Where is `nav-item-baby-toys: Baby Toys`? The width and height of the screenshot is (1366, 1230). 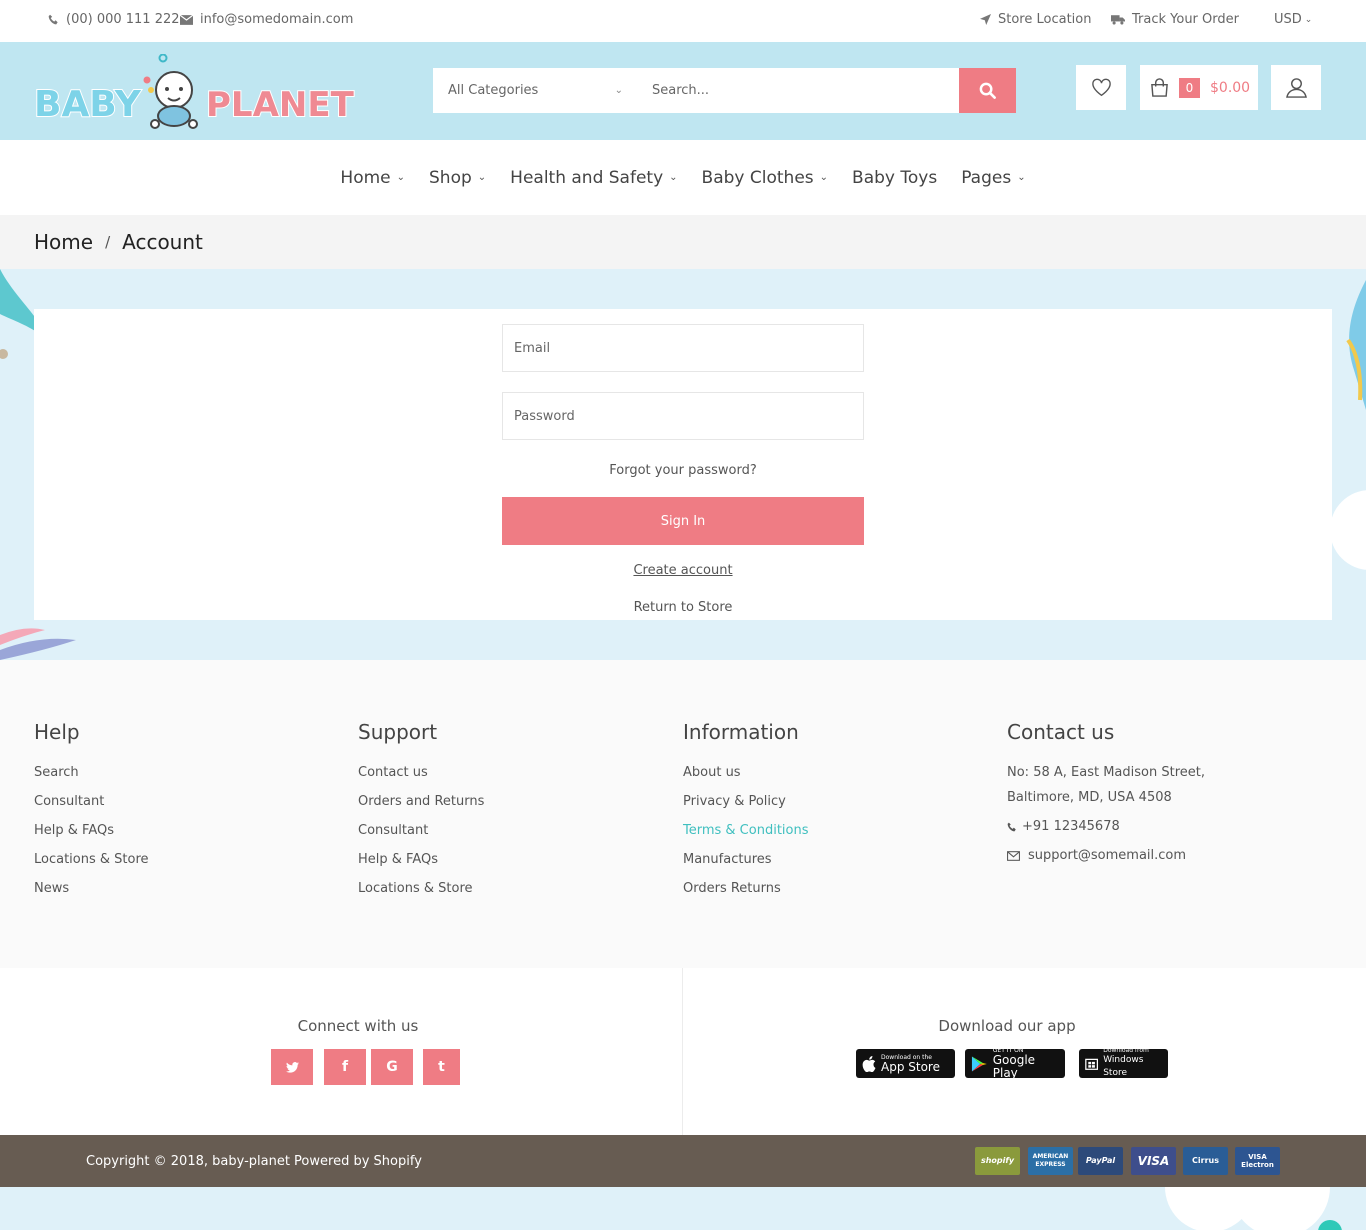
nav-item-baby-toys: Baby Toys is located at coordinates (894, 178).